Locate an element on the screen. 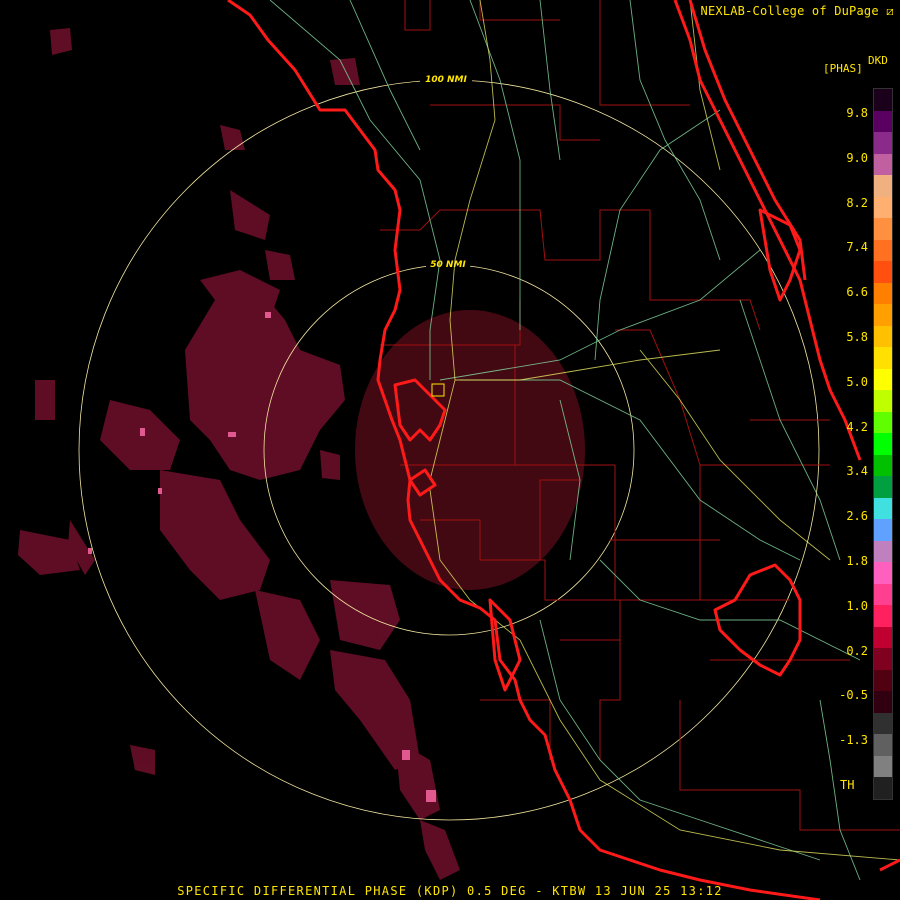  legend-tick-label: 6.6 is located at coordinates (857, 292).